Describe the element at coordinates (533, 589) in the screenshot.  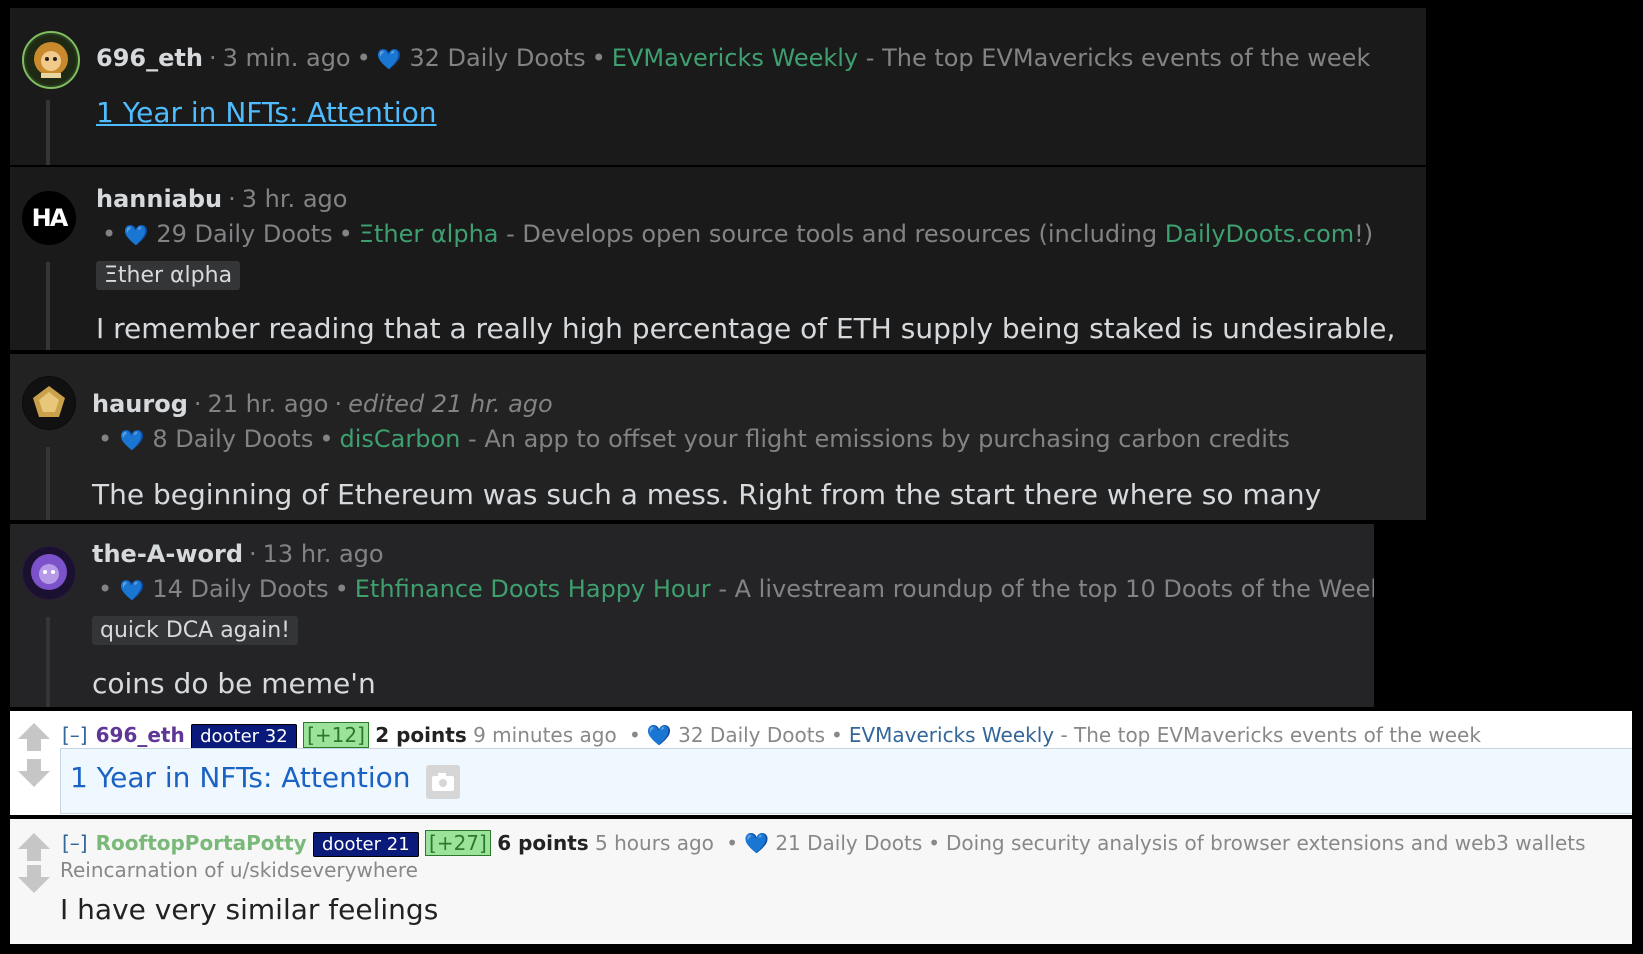
I see `project-link: Ethfinance Doots Happy Hour` at that location.